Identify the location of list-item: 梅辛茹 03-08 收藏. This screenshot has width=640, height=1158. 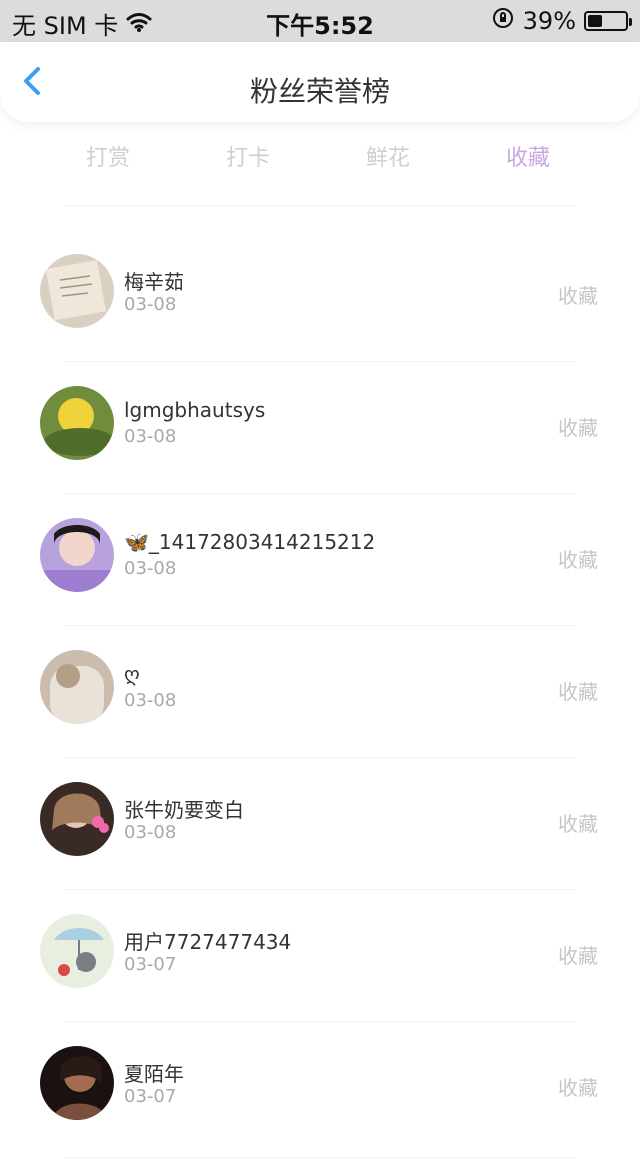
(320, 296).